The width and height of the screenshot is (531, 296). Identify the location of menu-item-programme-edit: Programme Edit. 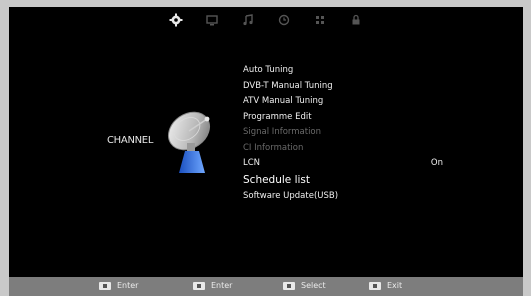
(353, 118).